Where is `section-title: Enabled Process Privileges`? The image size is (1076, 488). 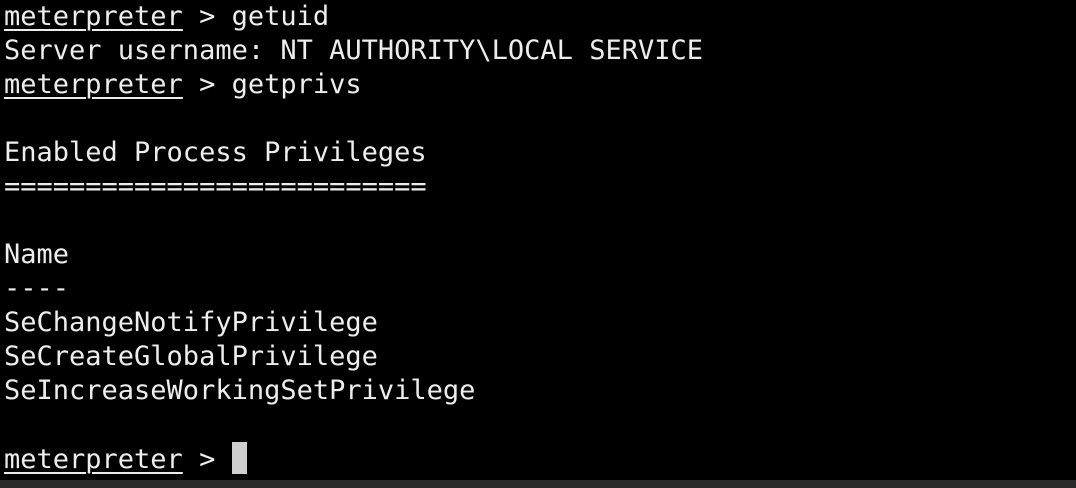 section-title: Enabled Process Privileges is located at coordinates (215, 152).